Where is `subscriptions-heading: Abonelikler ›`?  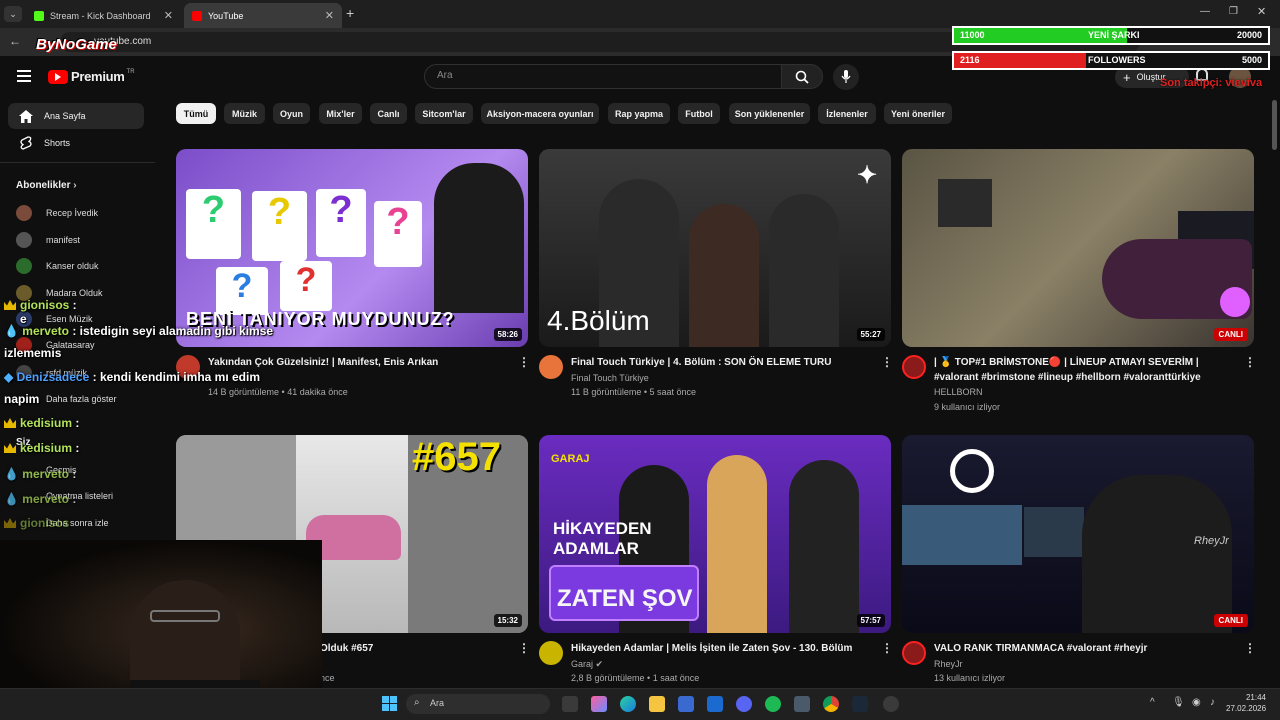
subscriptions-heading: Abonelikler › is located at coordinates (46, 185).